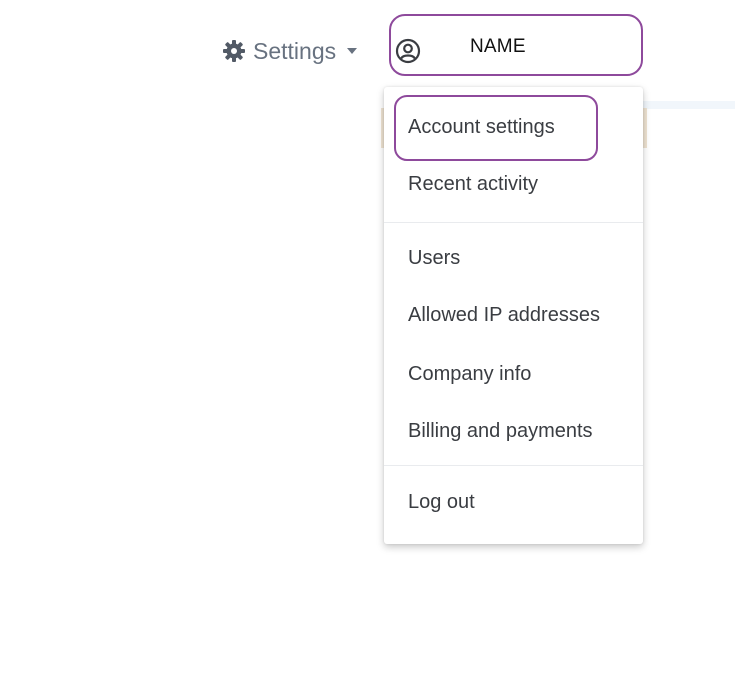  I want to click on settings-label: Settings, so click(295, 50).